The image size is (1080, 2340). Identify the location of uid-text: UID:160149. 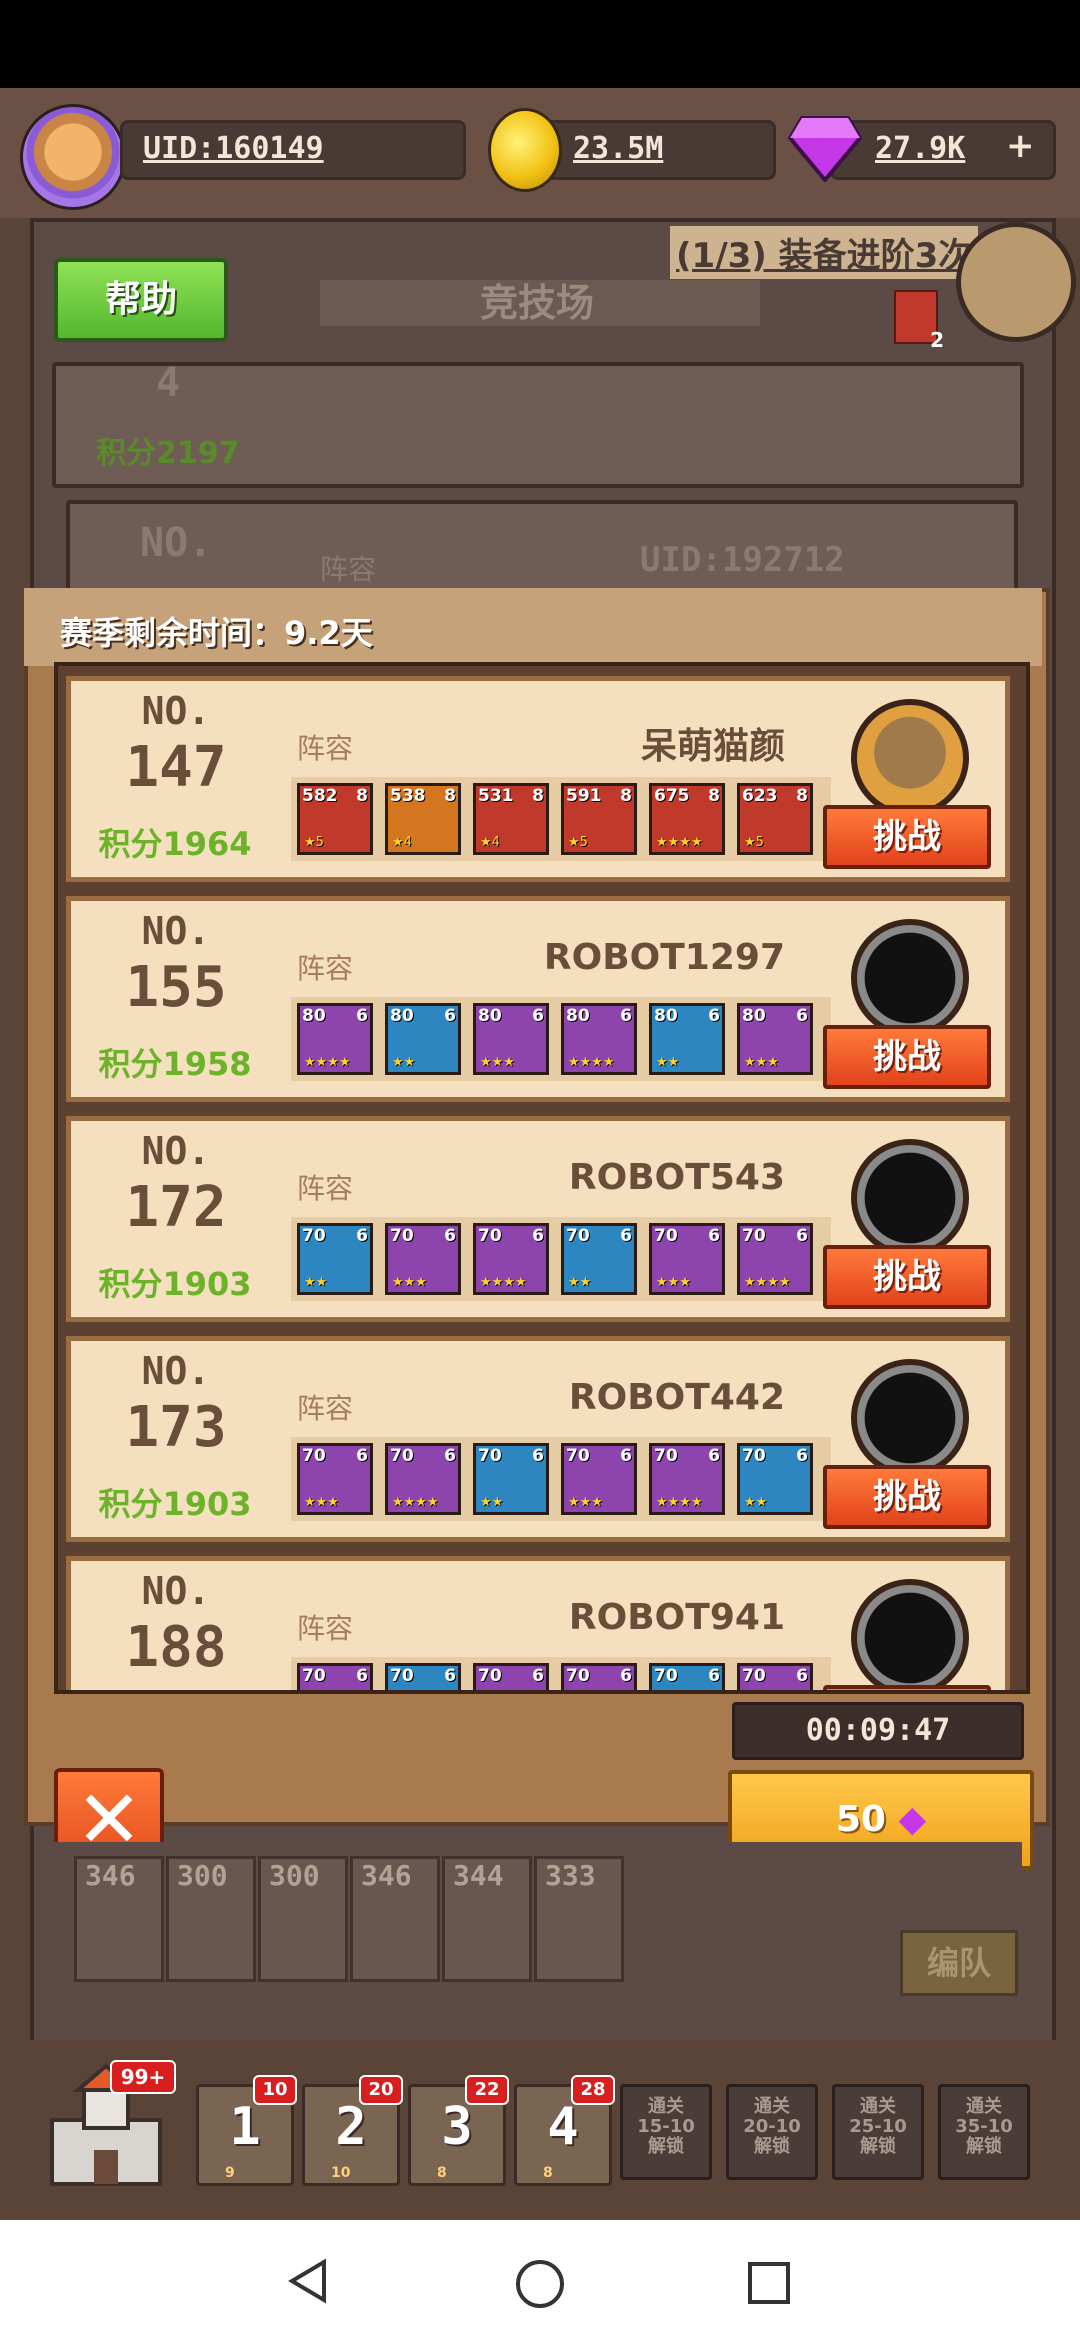
(233, 148).